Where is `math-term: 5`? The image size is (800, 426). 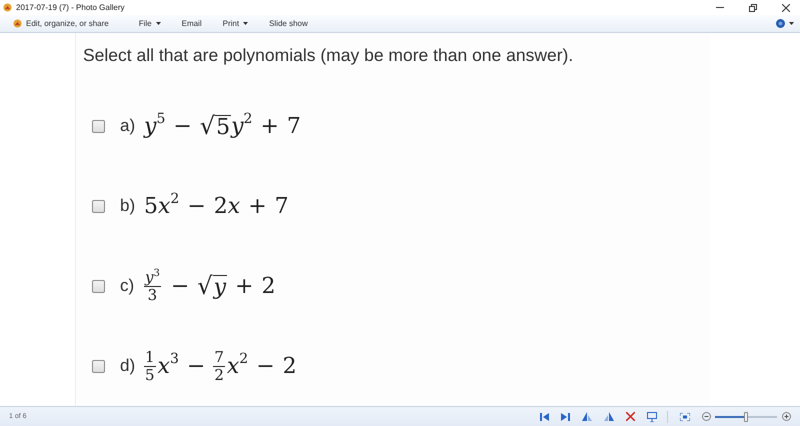 math-term: 5 is located at coordinates (151, 206).